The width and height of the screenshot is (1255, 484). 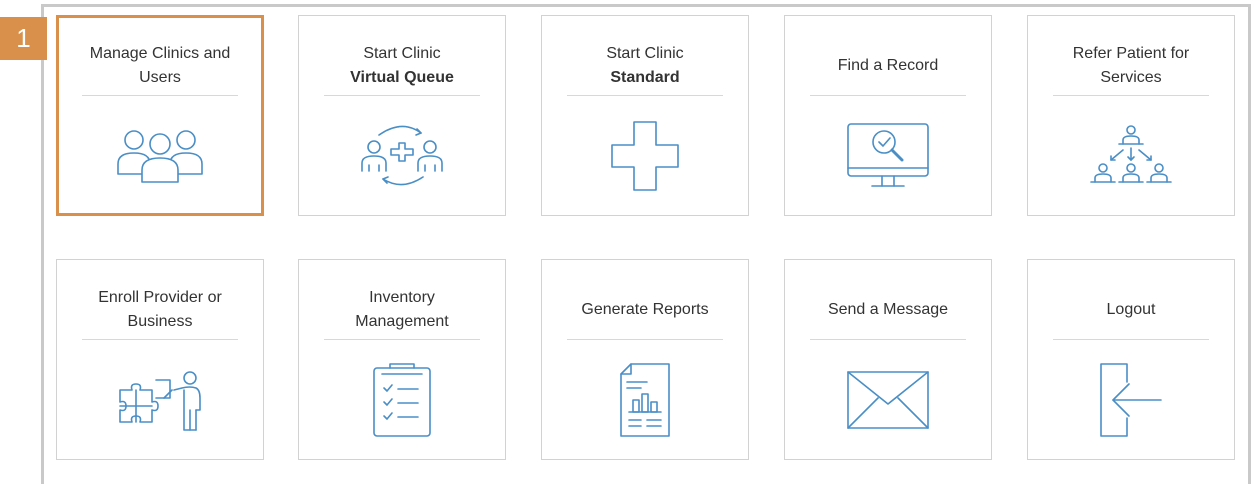 I want to click on tile-send-a-message: Send a Message, so click(x=888, y=359).